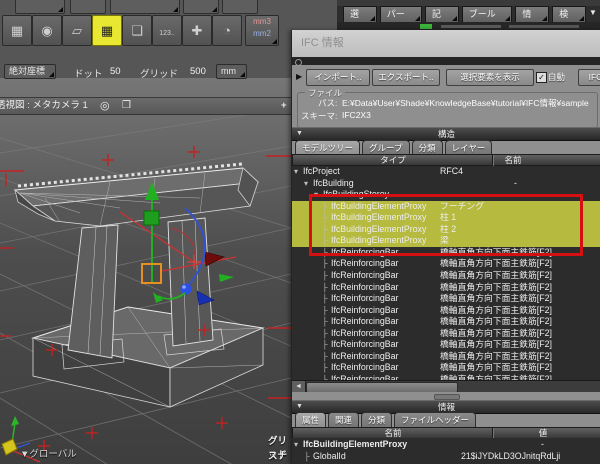 The image size is (600, 464). Describe the element at coordinates (201, 7) in the screenshot. I see `paren-tool-button` at that location.